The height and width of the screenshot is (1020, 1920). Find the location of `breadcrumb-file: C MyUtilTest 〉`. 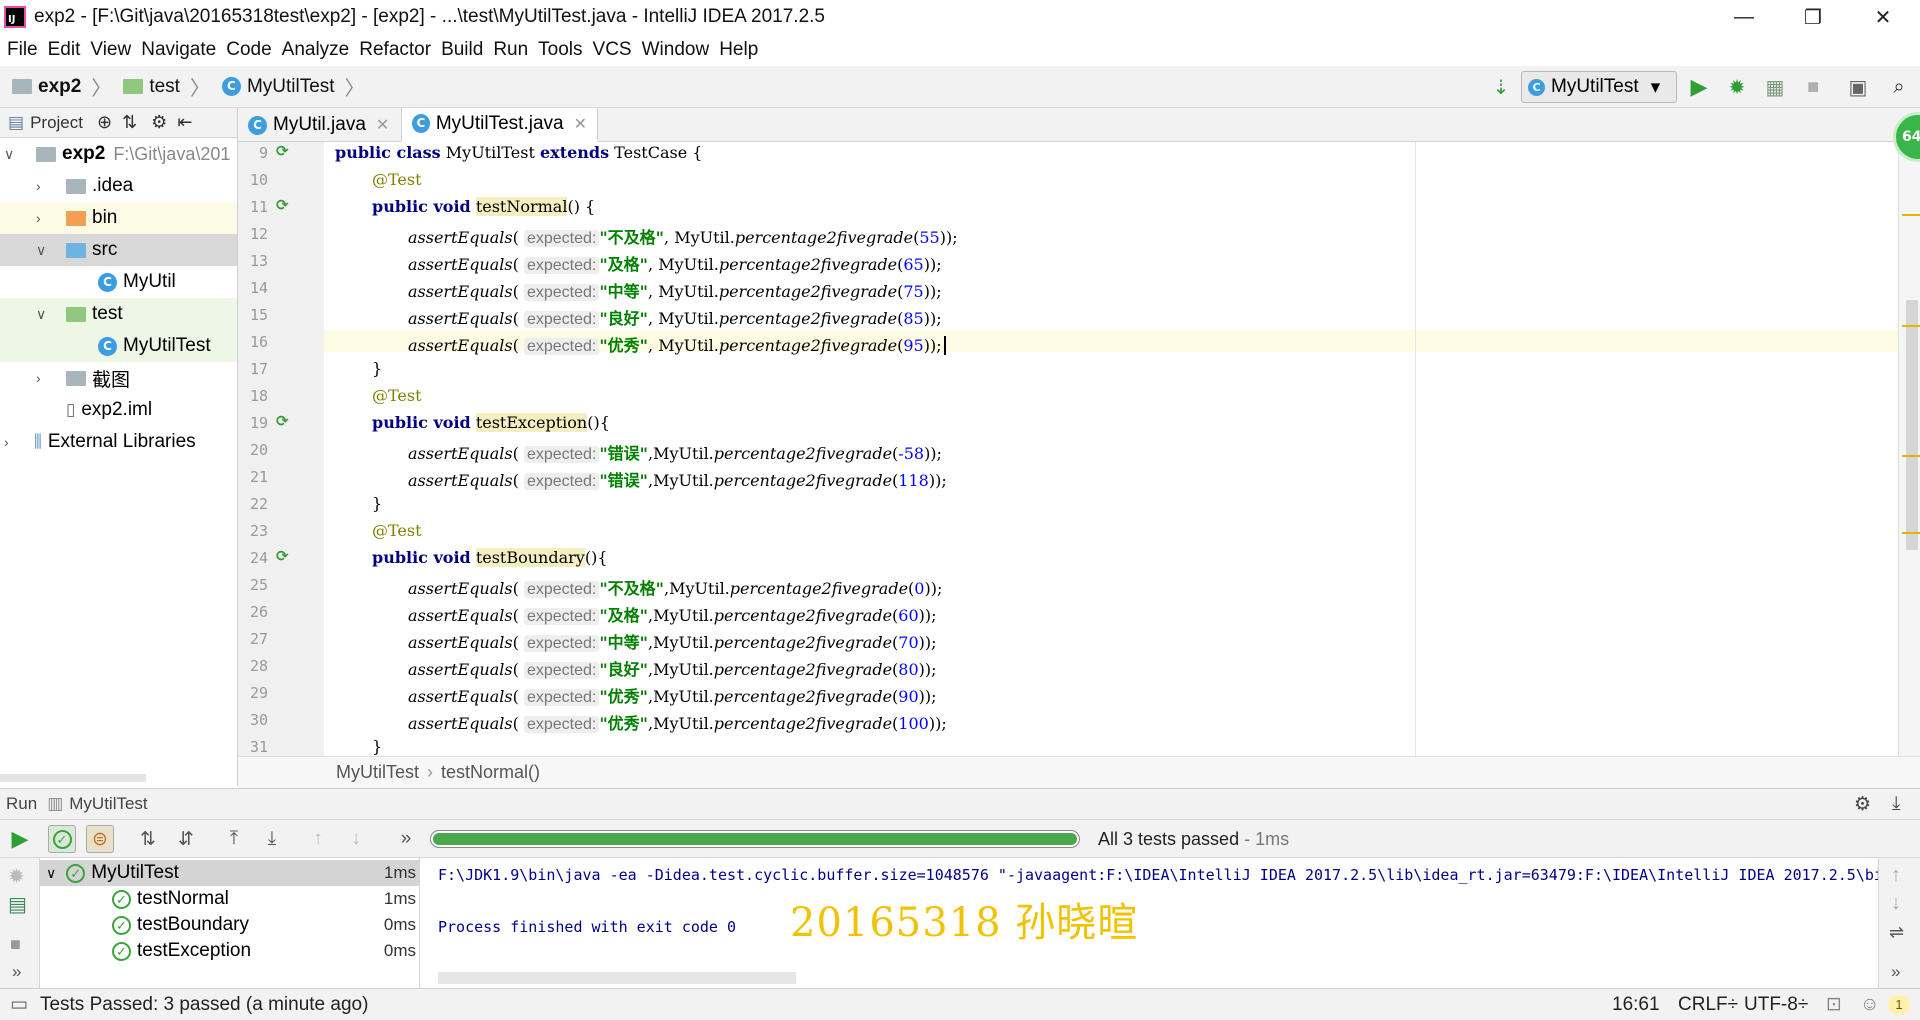

breadcrumb-file: C MyUtilTest 〉 is located at coordinates (293, 86).